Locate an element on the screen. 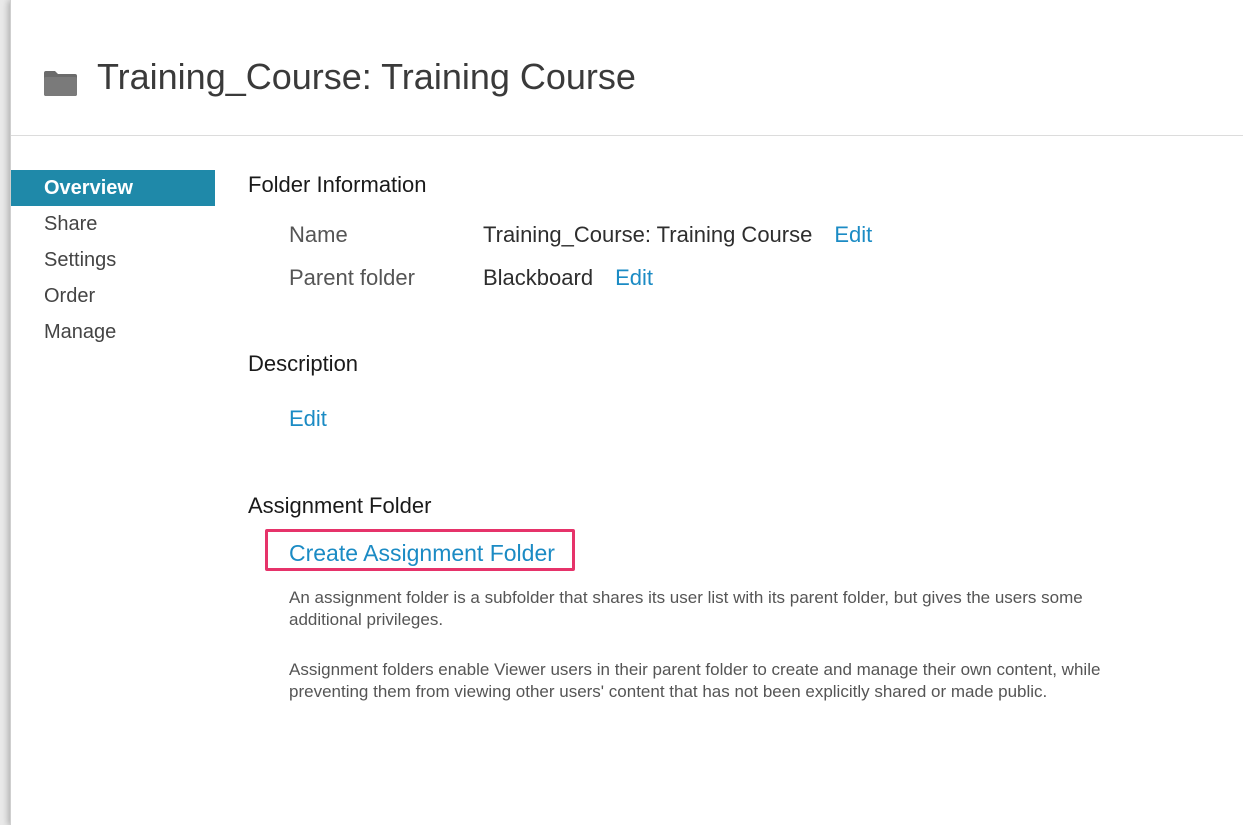  page-title: Training_Course: Training Course is located at coordinates (366, 76).